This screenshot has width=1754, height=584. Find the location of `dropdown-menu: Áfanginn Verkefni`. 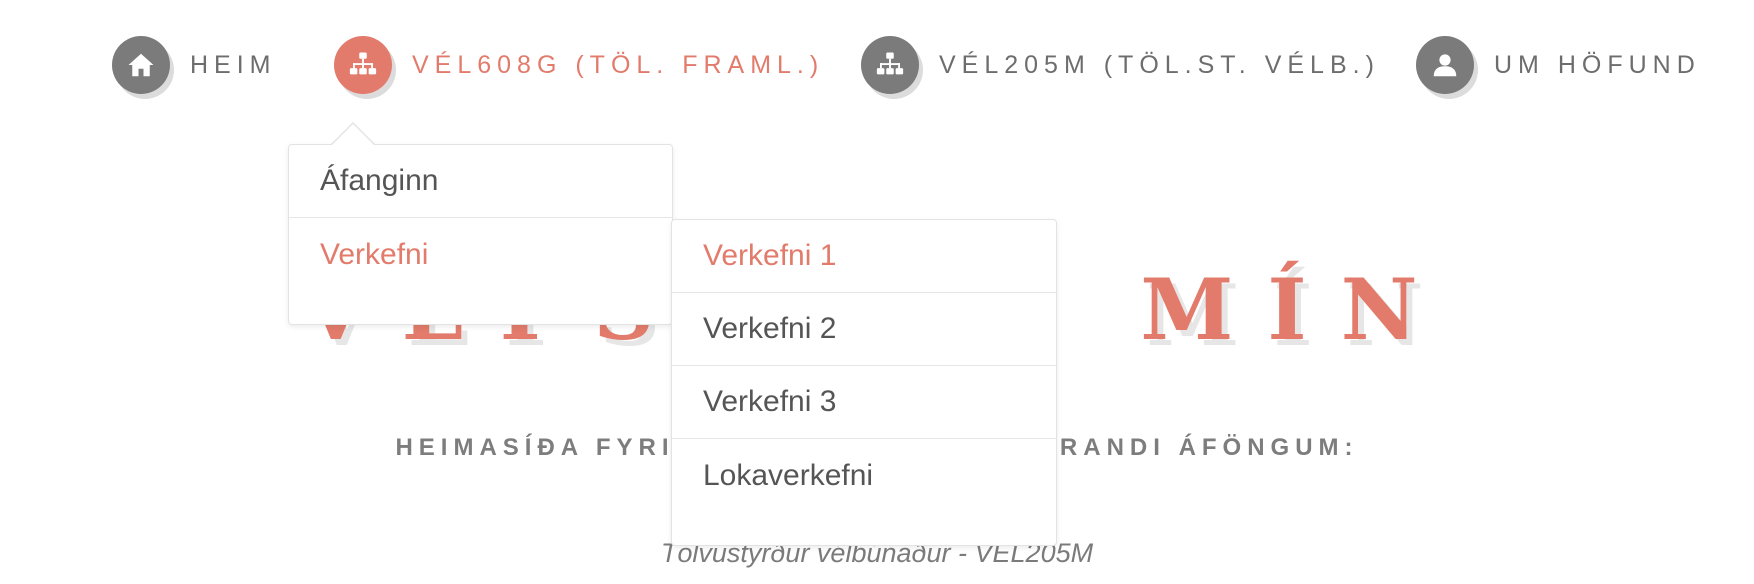

dropdown-menu: Áfanginn Verkefni is located at coordinates (480, 234).